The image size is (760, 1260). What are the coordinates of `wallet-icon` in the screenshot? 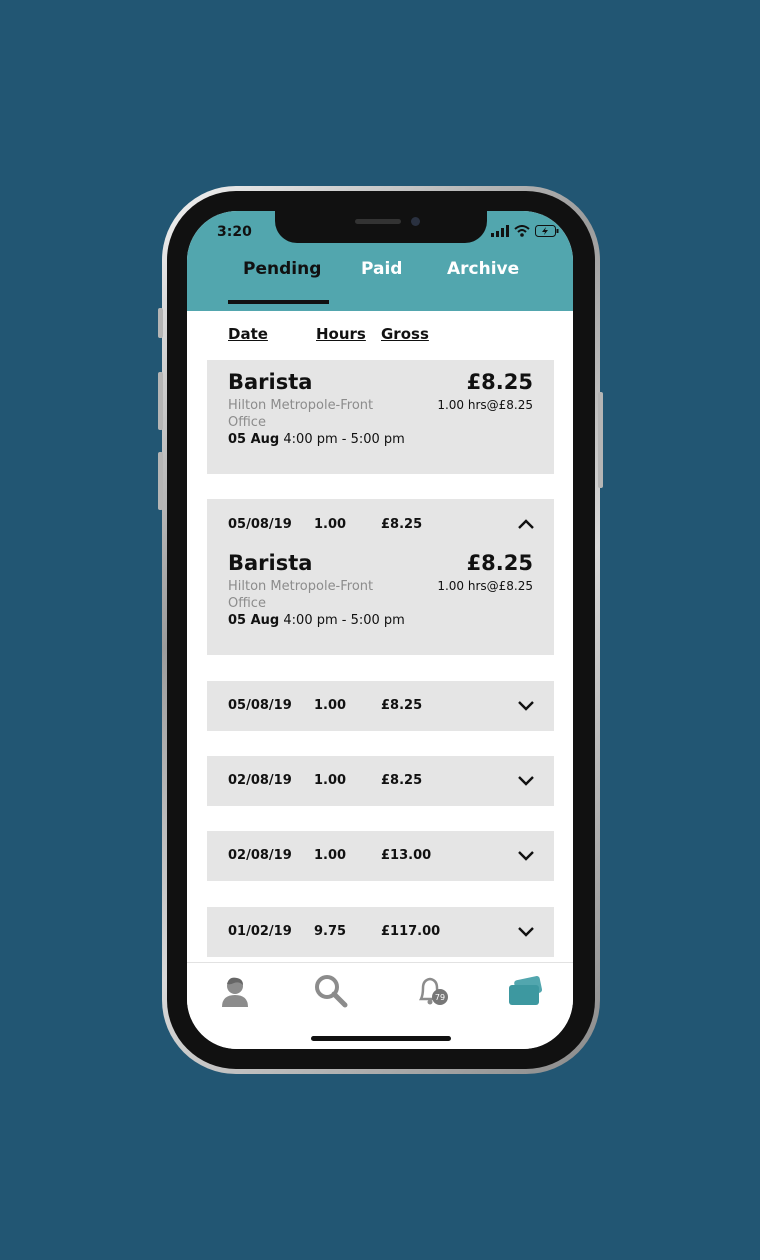 It's located at (525, 991).